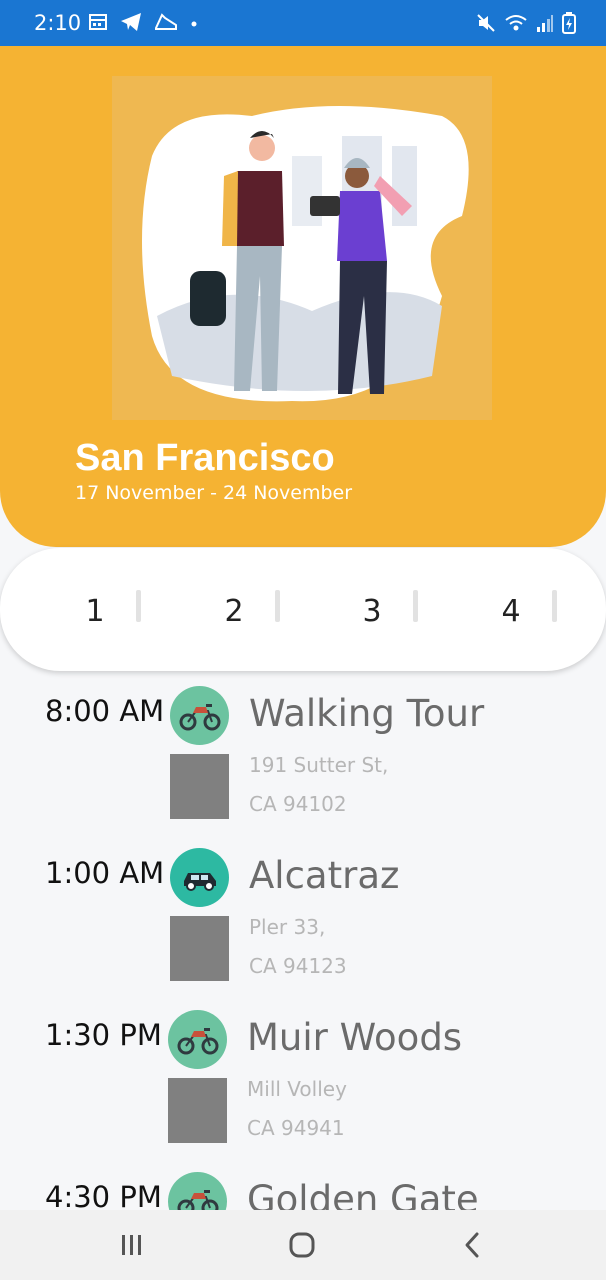 Image resolution: width=606 pixels, height=1280 pixels. I want to click on shoe-icon, so click(166, 21).